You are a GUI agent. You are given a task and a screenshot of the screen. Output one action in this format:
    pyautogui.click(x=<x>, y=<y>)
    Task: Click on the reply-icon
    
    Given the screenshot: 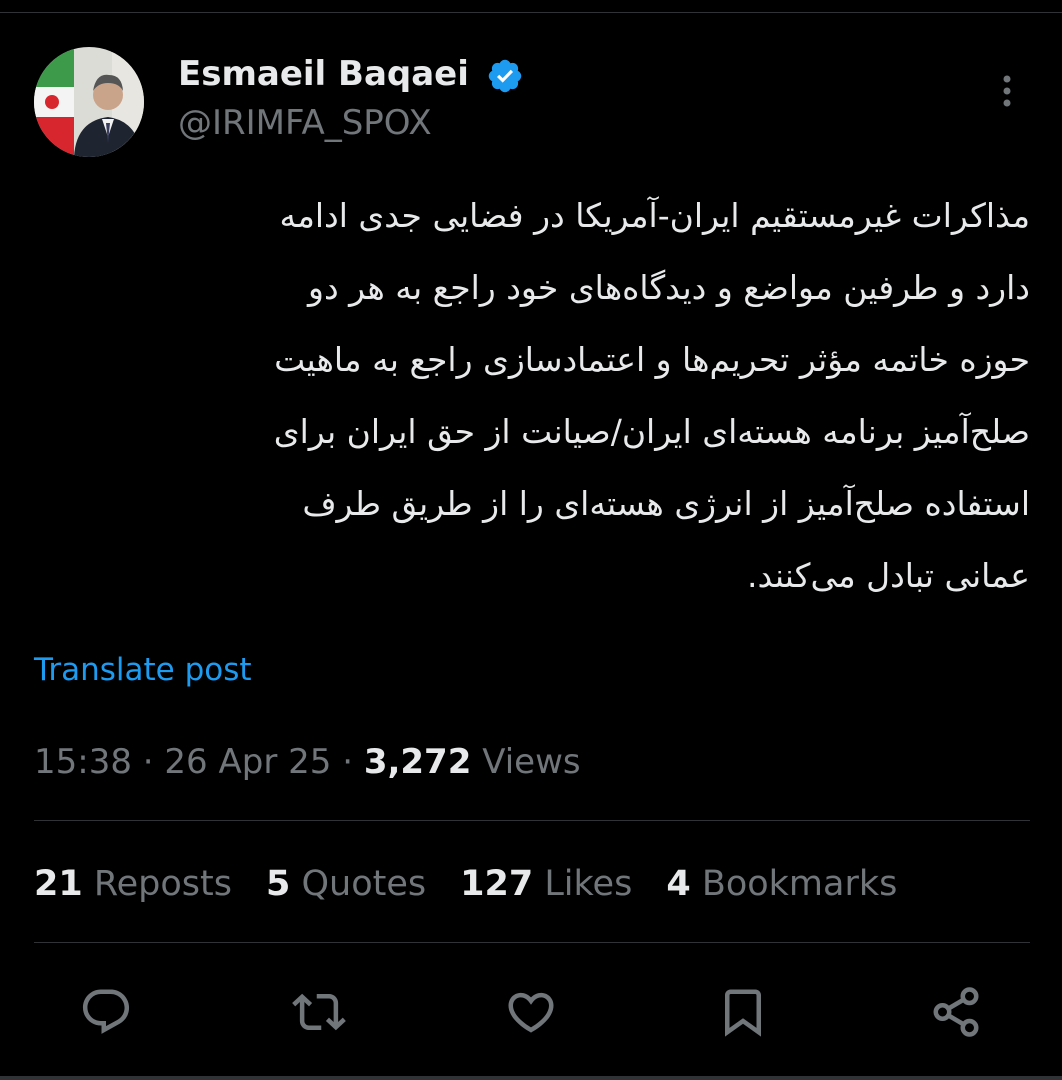 What is the action you would take?
    pyautogui.click(x=106, y=1011)
    